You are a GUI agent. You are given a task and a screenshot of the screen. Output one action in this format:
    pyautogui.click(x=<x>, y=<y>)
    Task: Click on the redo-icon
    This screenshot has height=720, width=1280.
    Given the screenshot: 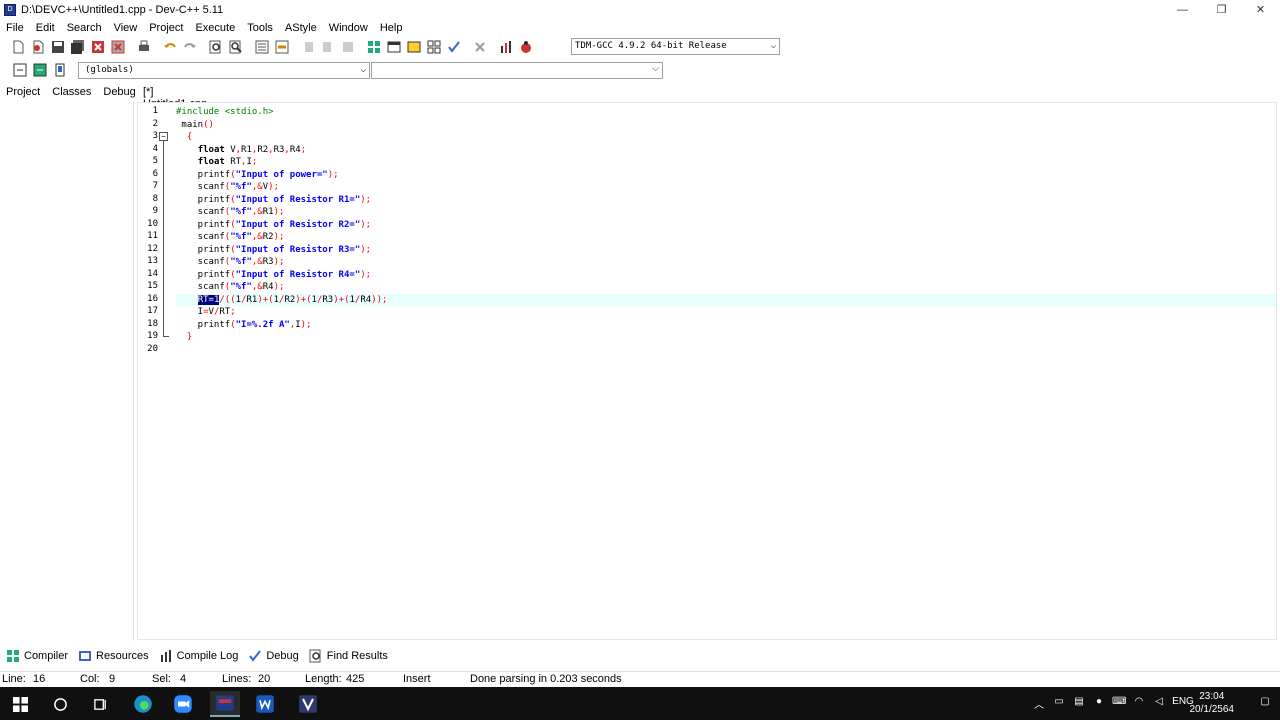 What is the action you would take?
    pyautogui.click(x=190, y=47)
    